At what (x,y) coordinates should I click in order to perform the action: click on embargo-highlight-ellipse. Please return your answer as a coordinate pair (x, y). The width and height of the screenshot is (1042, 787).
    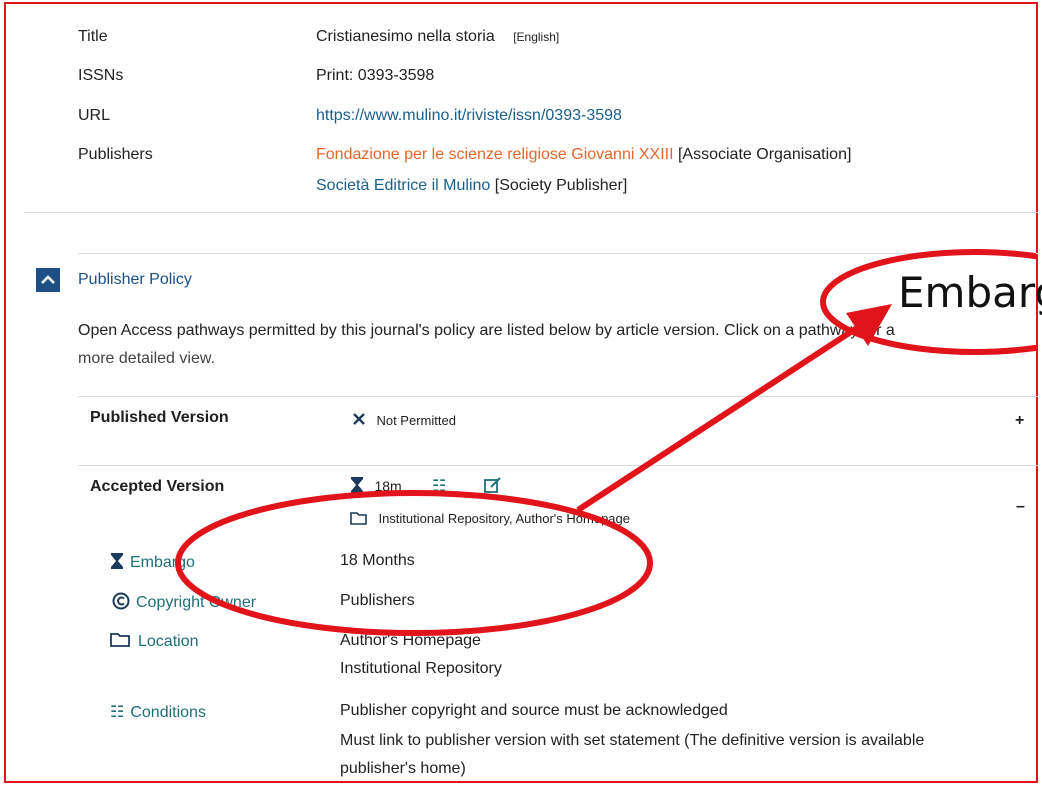
    Looking at the image, I should click on (414, 563).